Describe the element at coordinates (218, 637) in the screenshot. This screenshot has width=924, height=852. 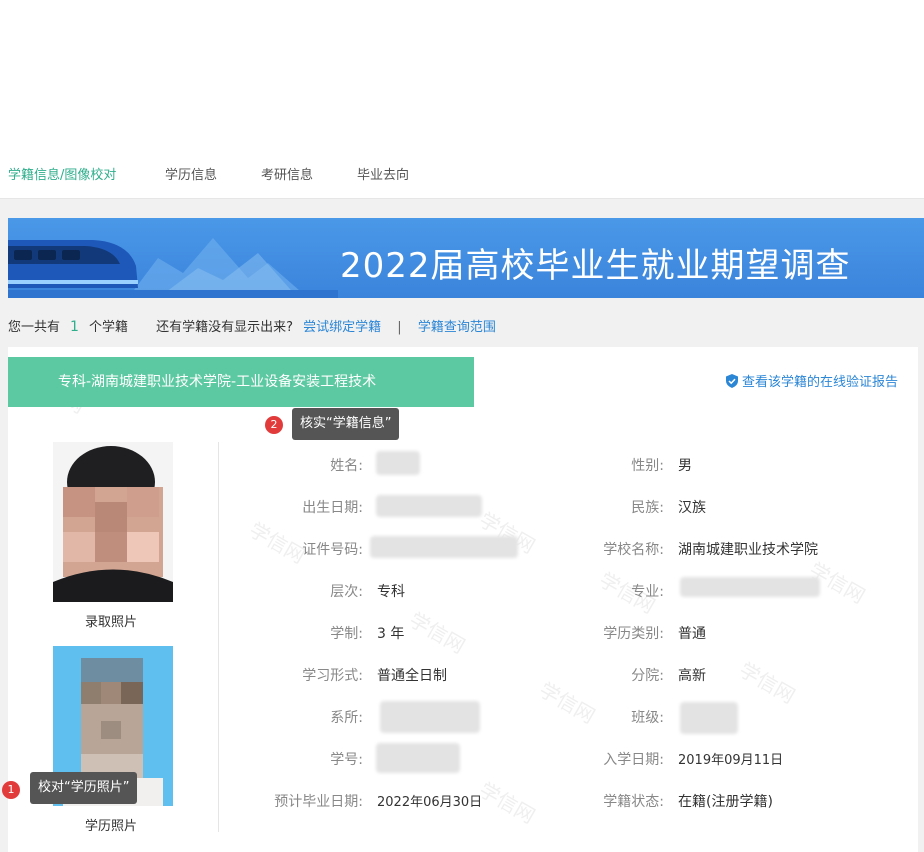
I see `column-divider` at that location.